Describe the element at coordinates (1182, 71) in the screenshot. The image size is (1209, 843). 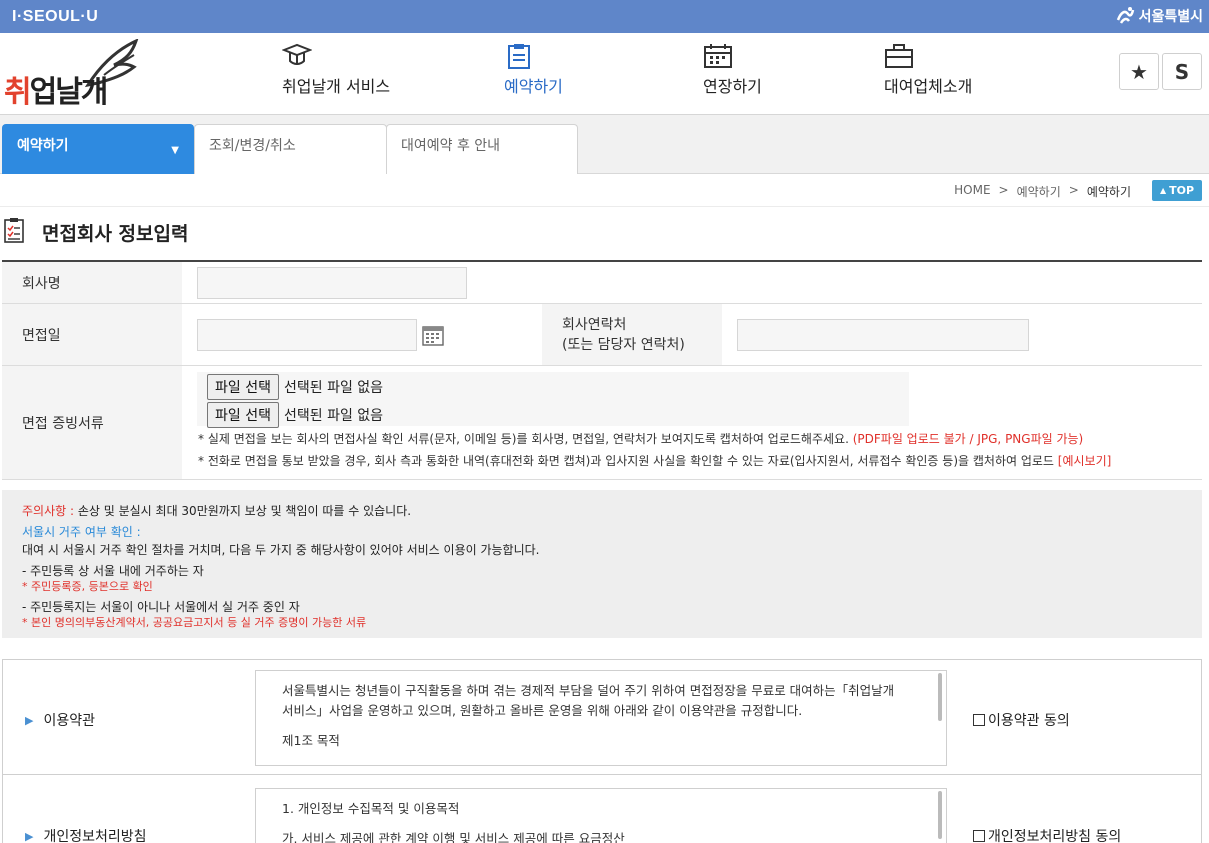
I see `s-button: S` at that location.